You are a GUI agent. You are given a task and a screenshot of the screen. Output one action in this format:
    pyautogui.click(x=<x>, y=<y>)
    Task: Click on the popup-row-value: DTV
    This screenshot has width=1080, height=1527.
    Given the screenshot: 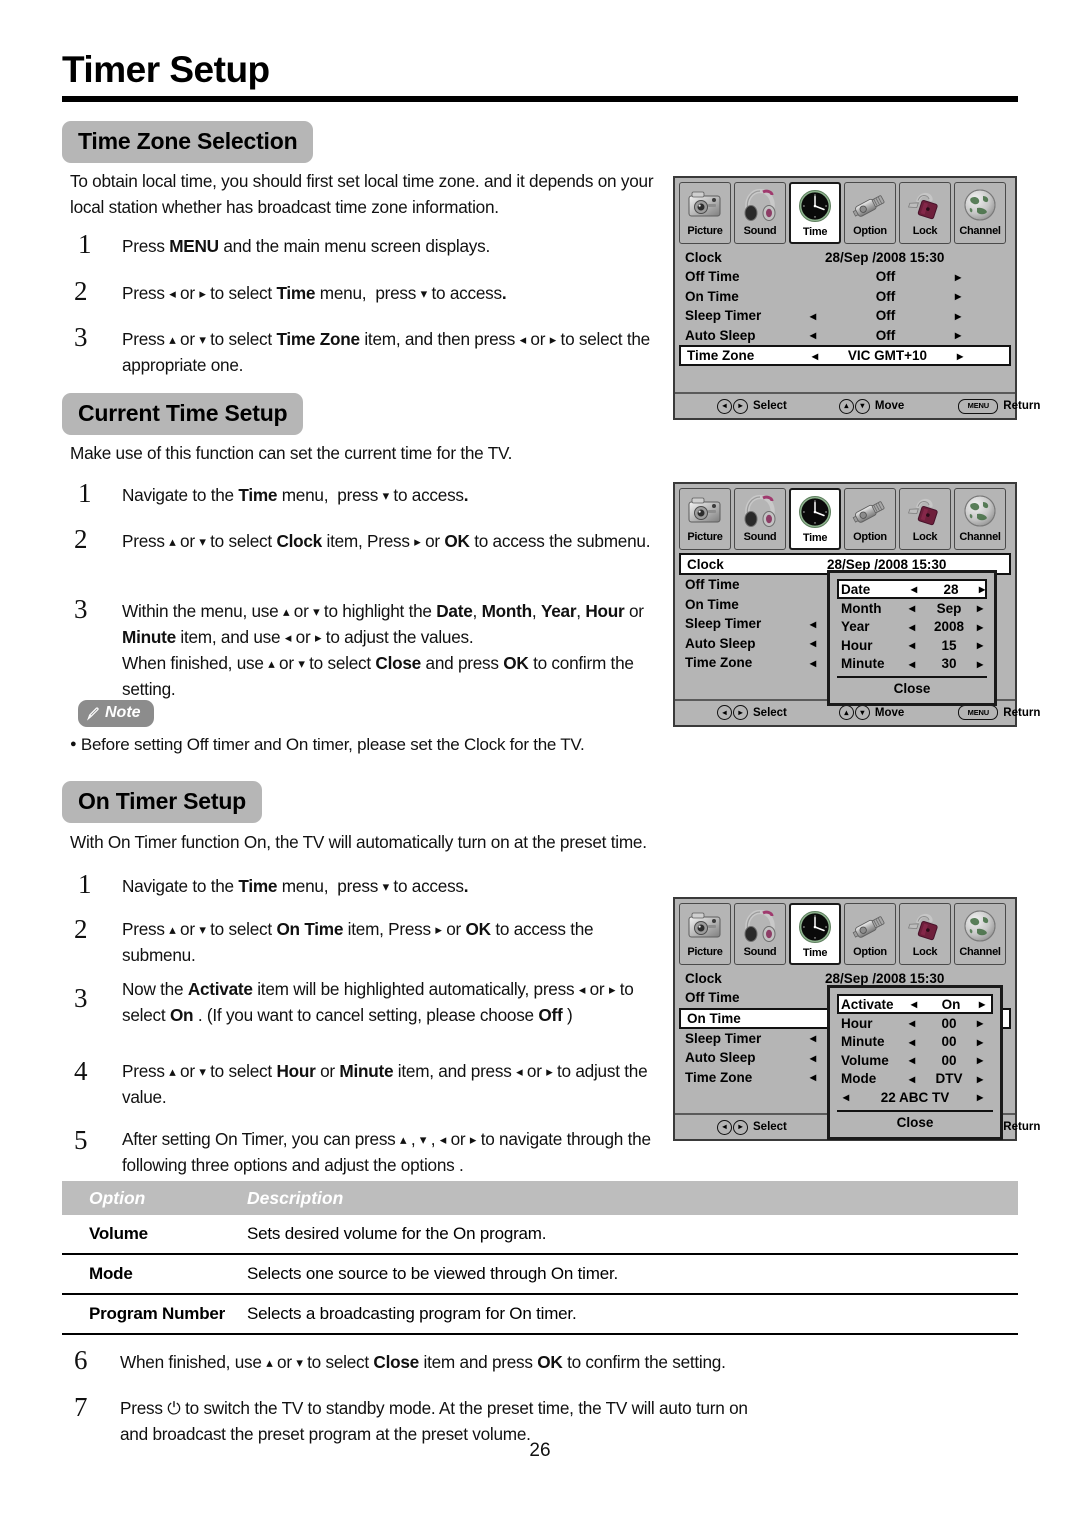 What is the action you would take?
    pyautogui.click(x=949, y=1079)
    